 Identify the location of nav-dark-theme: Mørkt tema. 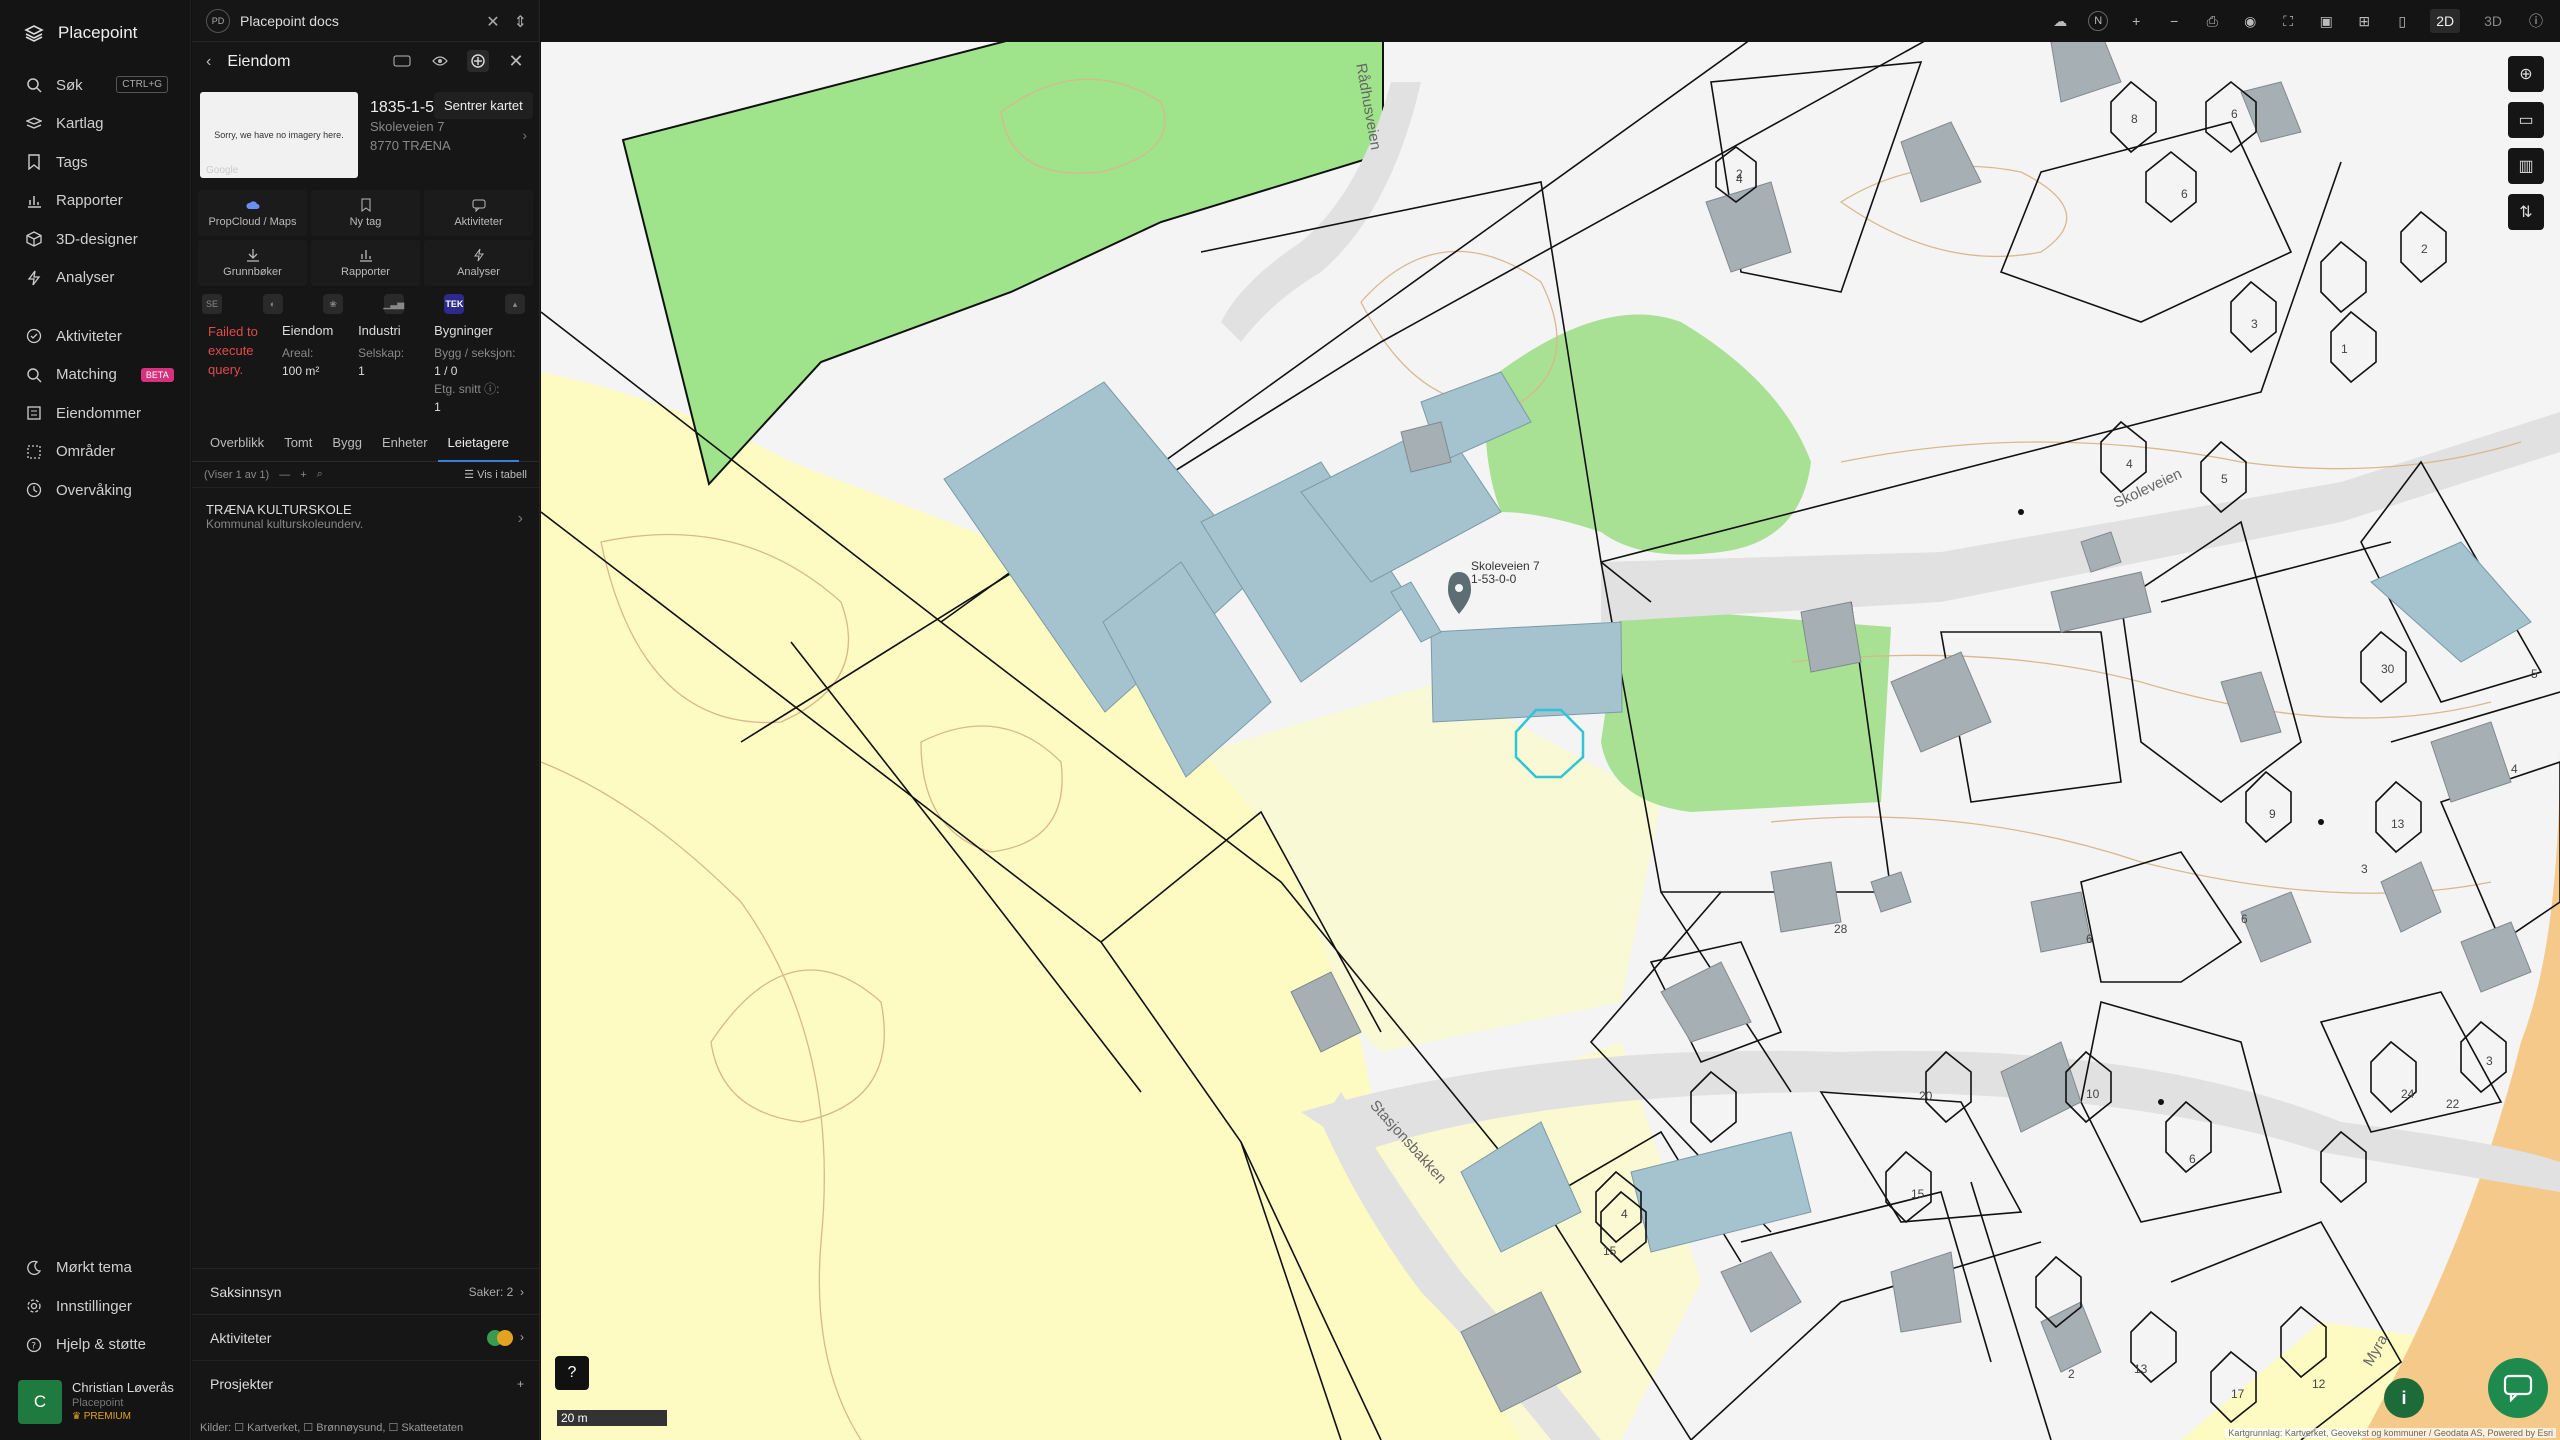
(95, 1268).